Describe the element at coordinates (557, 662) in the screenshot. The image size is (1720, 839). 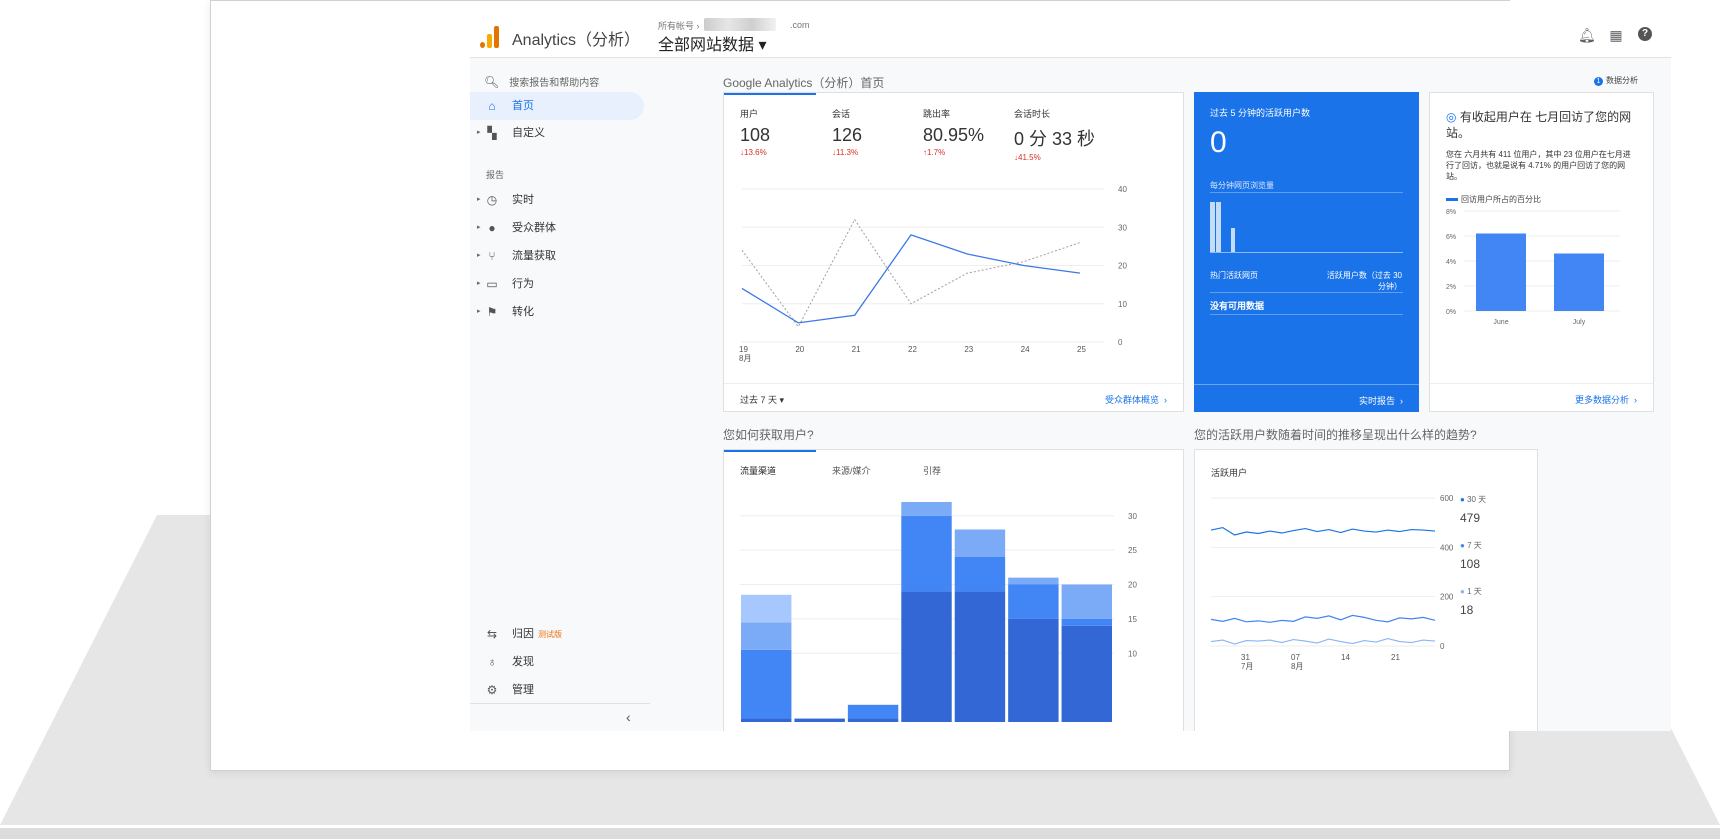
I see `sidebar-item-discover: ♁ 发现` at that location.